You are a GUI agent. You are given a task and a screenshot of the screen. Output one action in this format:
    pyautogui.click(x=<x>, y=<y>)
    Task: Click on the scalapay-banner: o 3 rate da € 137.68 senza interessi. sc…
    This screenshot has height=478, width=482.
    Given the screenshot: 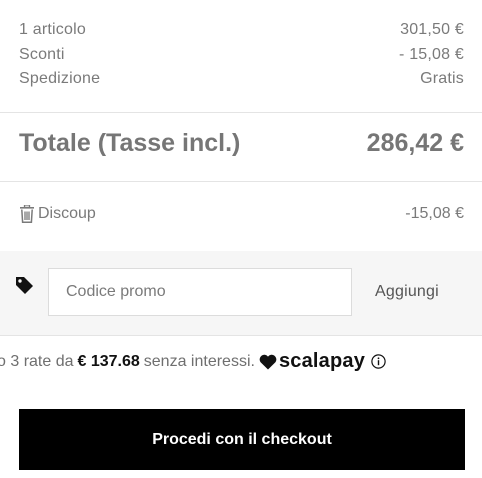 What is the action you would take?
    pyautogui.click(x=193, y=361)
    